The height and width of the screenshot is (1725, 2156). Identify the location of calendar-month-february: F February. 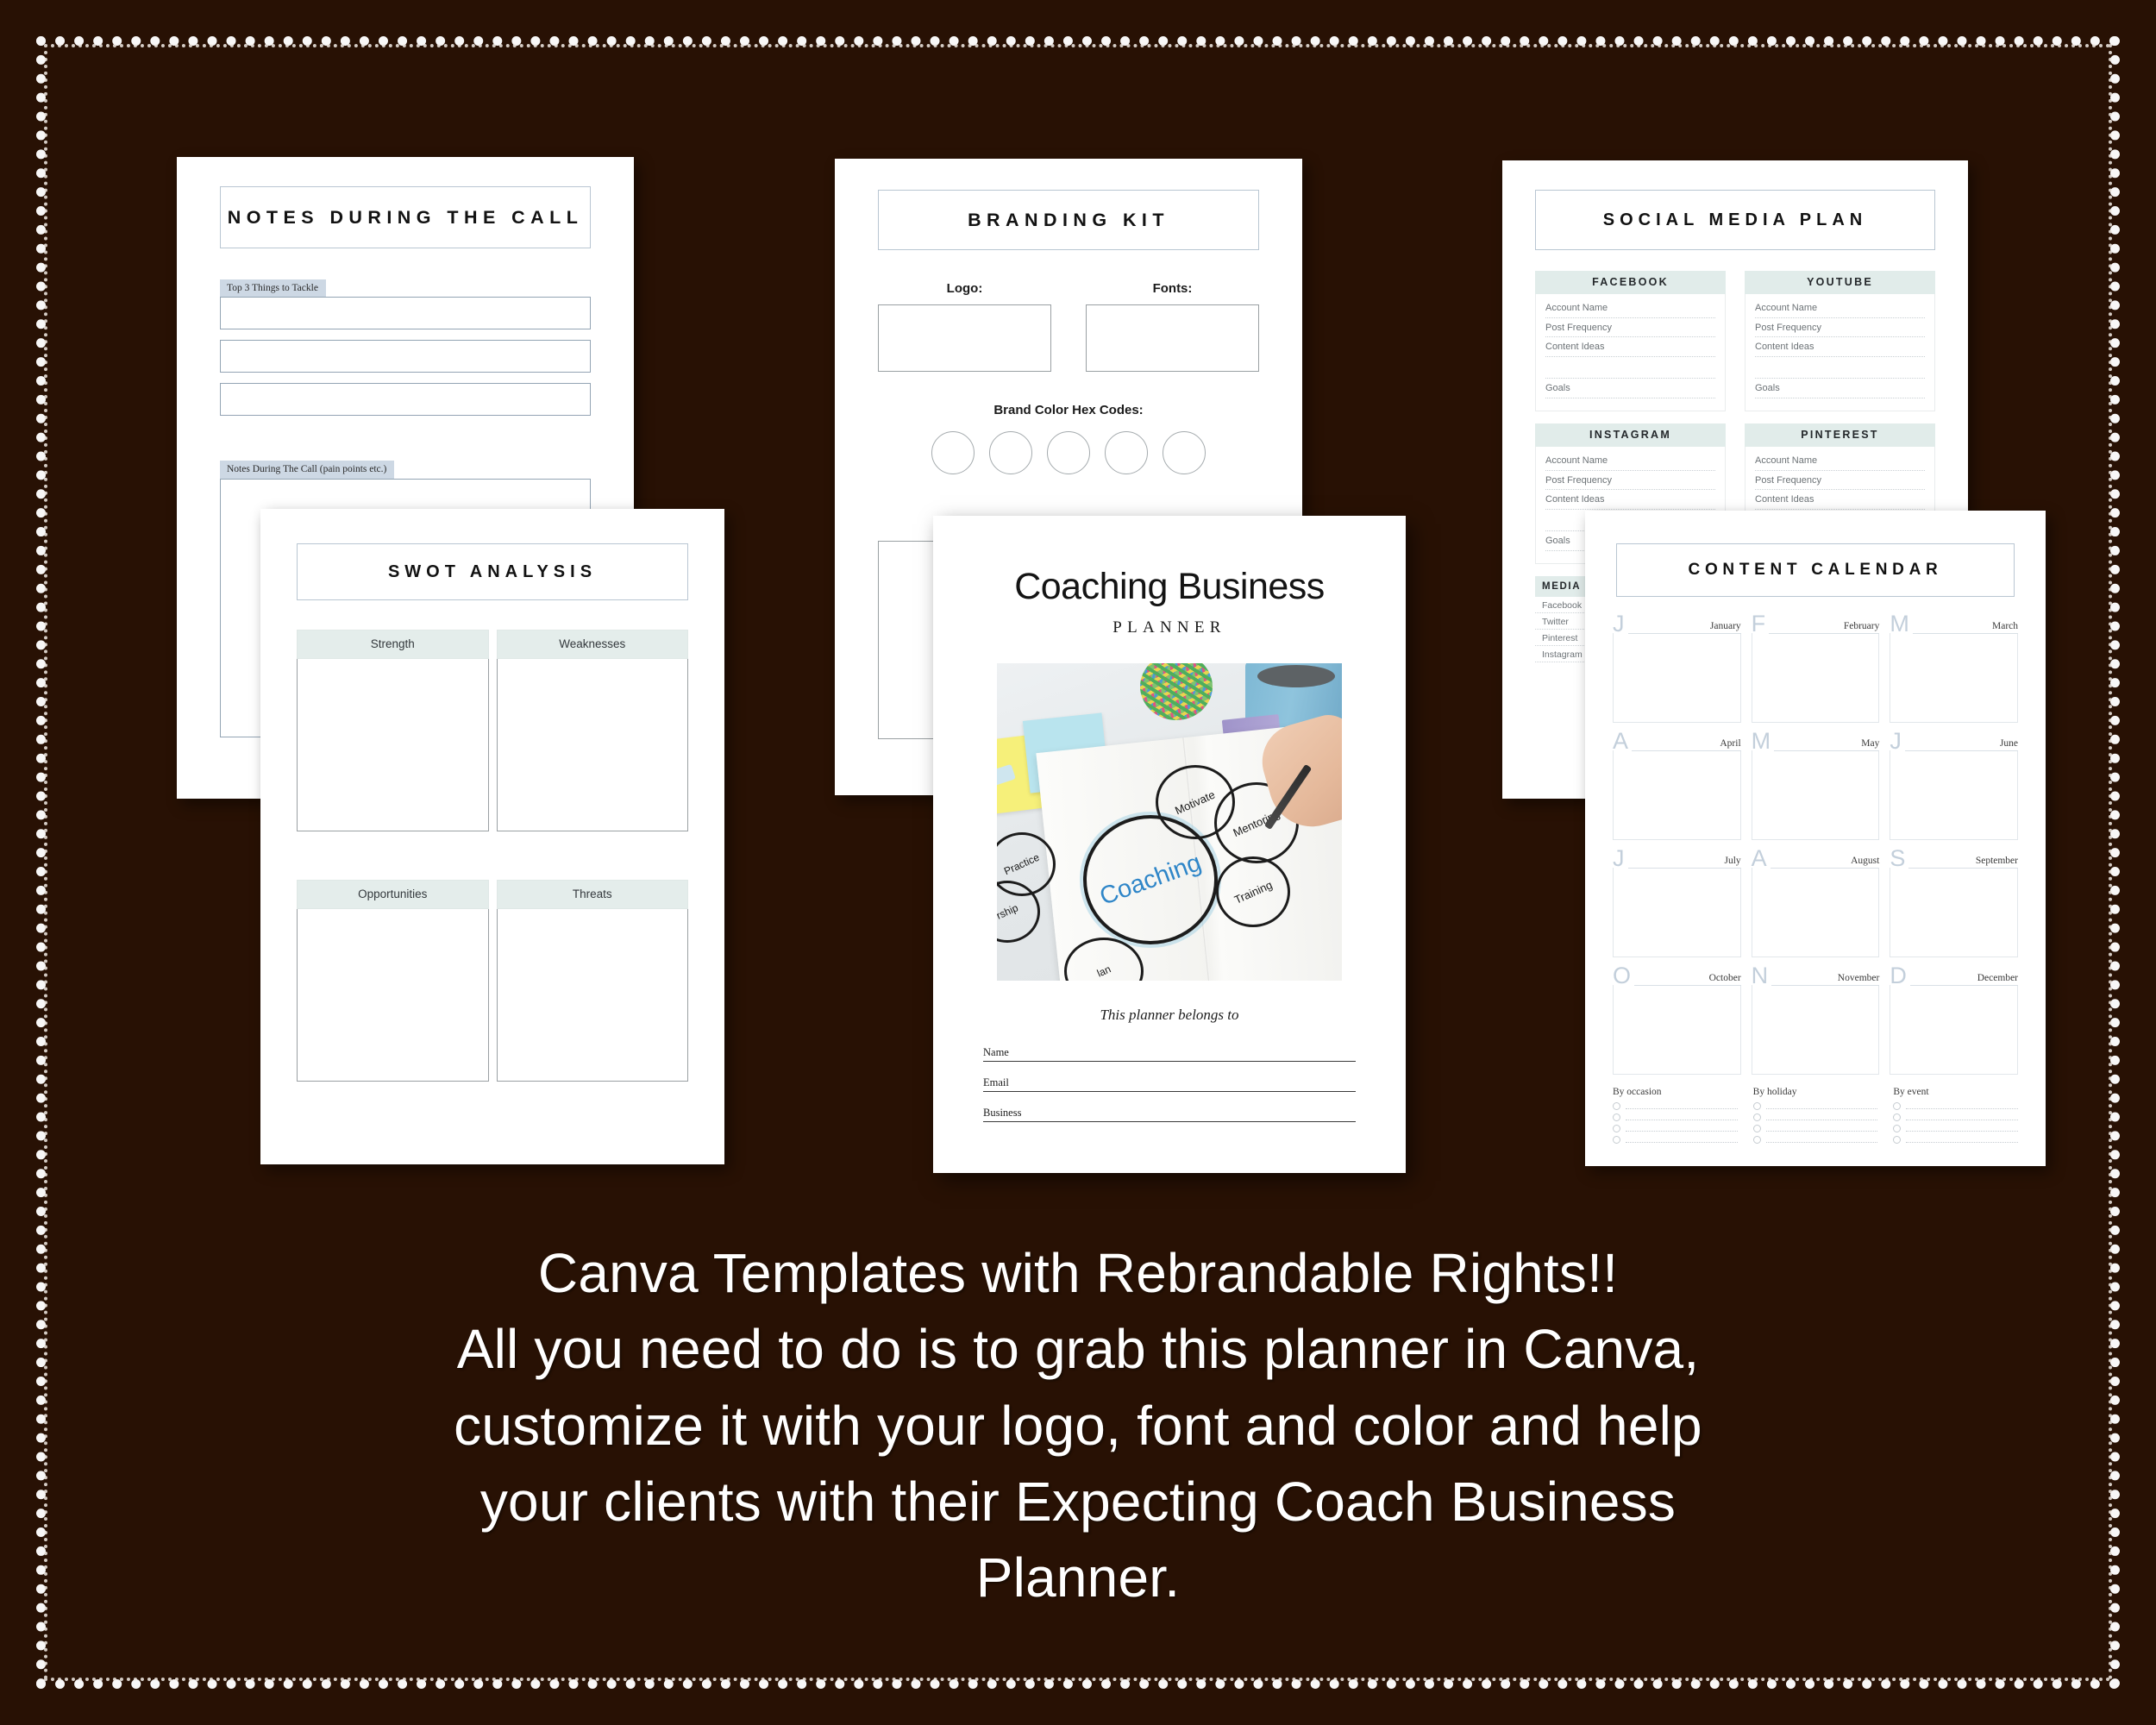
(1815, 667).